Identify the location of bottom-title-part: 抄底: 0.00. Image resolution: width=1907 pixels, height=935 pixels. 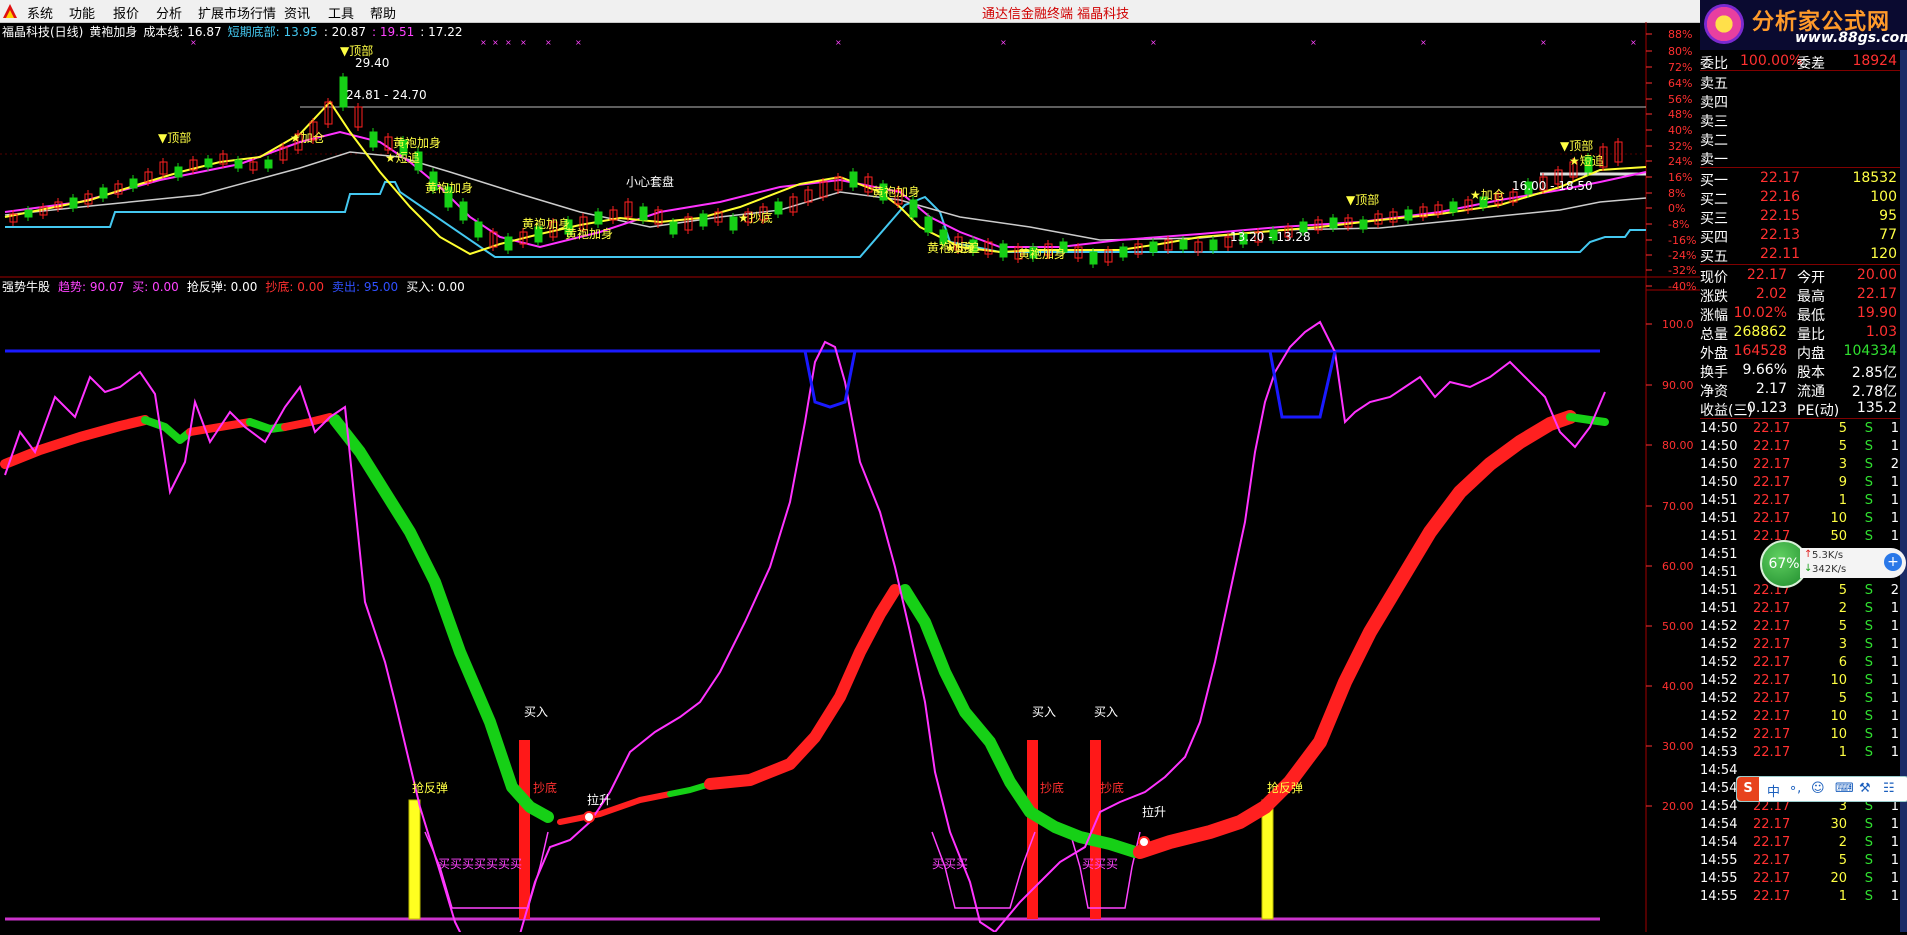
(294, 286).